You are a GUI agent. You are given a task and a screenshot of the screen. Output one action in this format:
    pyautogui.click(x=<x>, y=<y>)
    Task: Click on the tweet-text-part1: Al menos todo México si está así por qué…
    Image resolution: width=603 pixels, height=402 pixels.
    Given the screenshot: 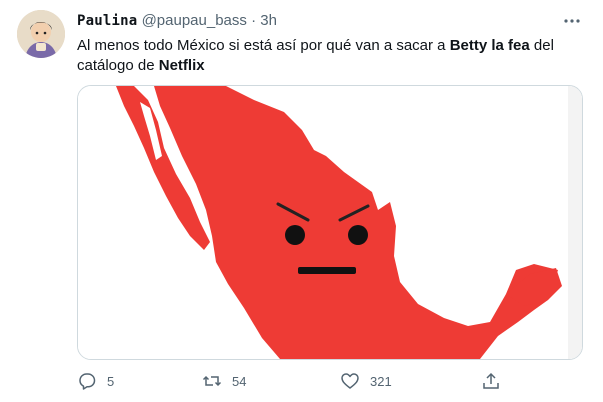 What is the action you would take?
    pyautogui.click(x=263, y=45)
    